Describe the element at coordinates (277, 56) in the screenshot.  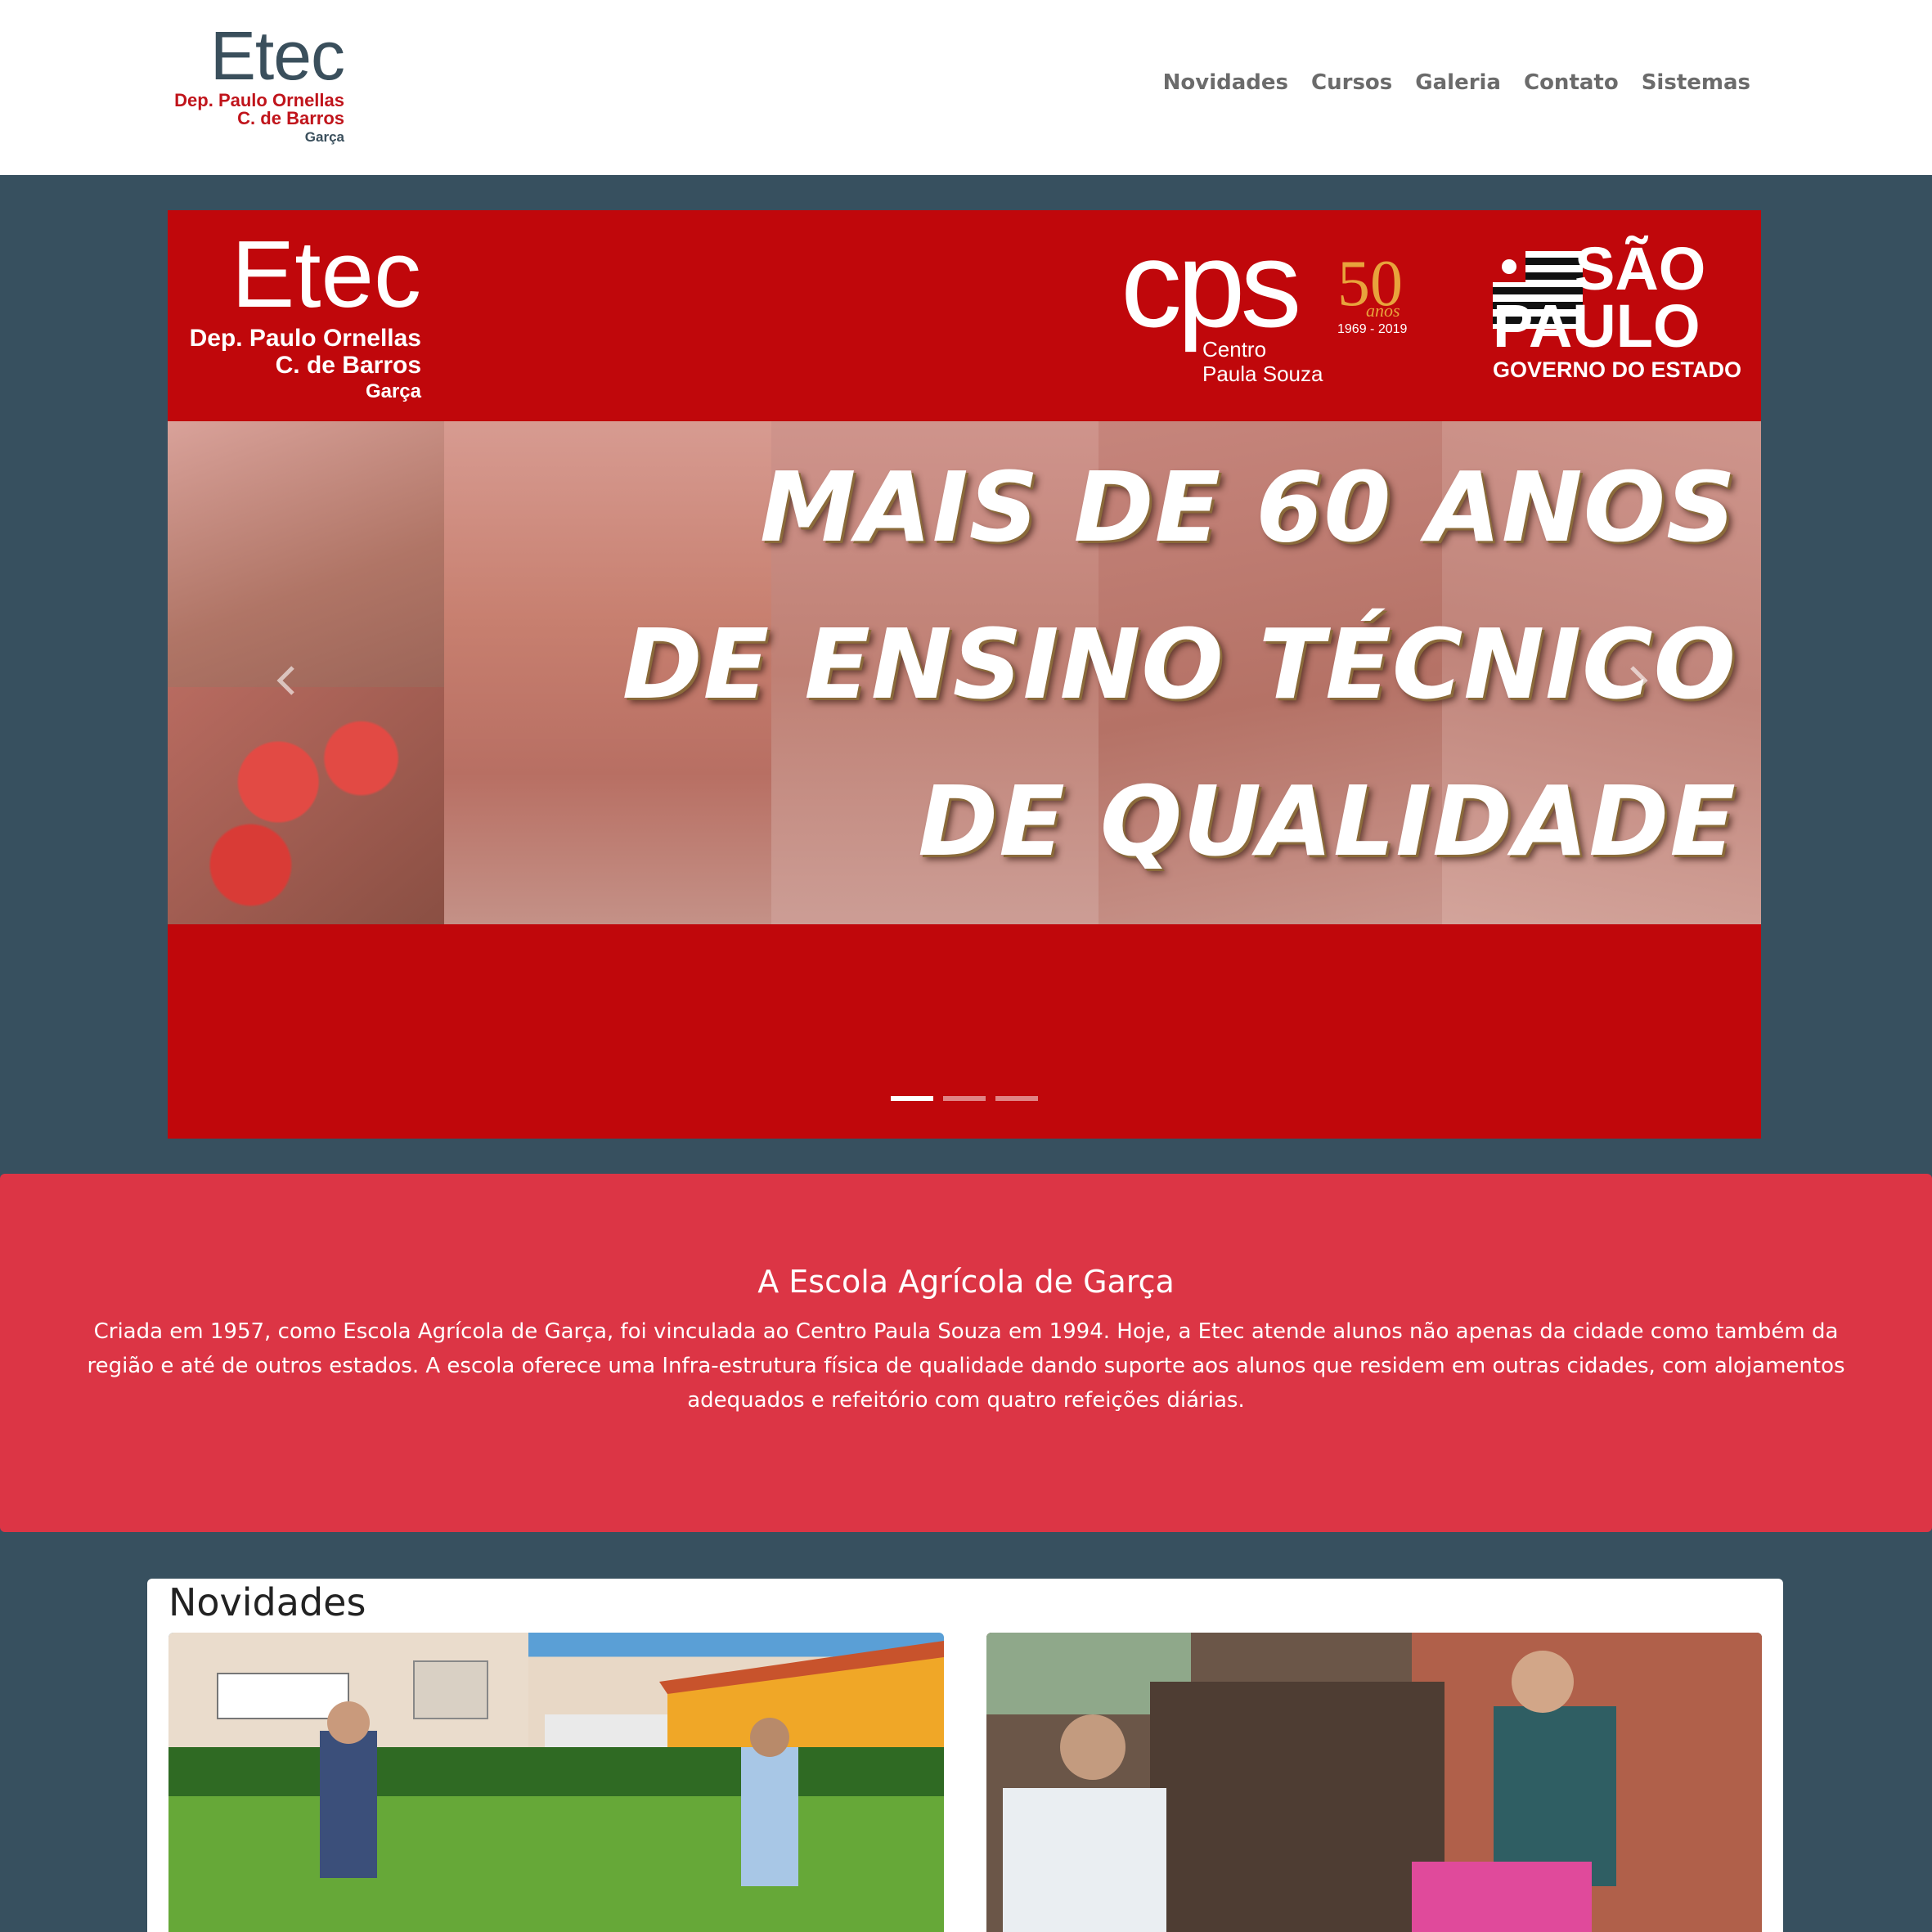
I see `logo-name: Etec` at that location.